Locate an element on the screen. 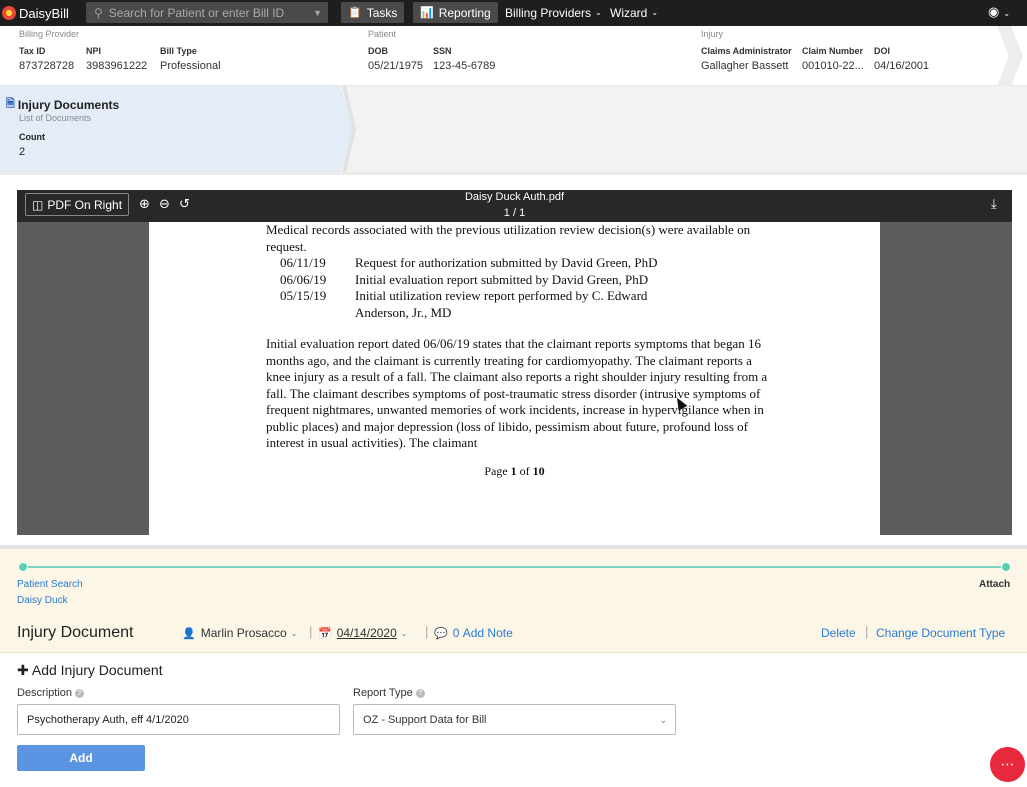  bill-type-label: Bill Type is located at coordinates (178, 51).